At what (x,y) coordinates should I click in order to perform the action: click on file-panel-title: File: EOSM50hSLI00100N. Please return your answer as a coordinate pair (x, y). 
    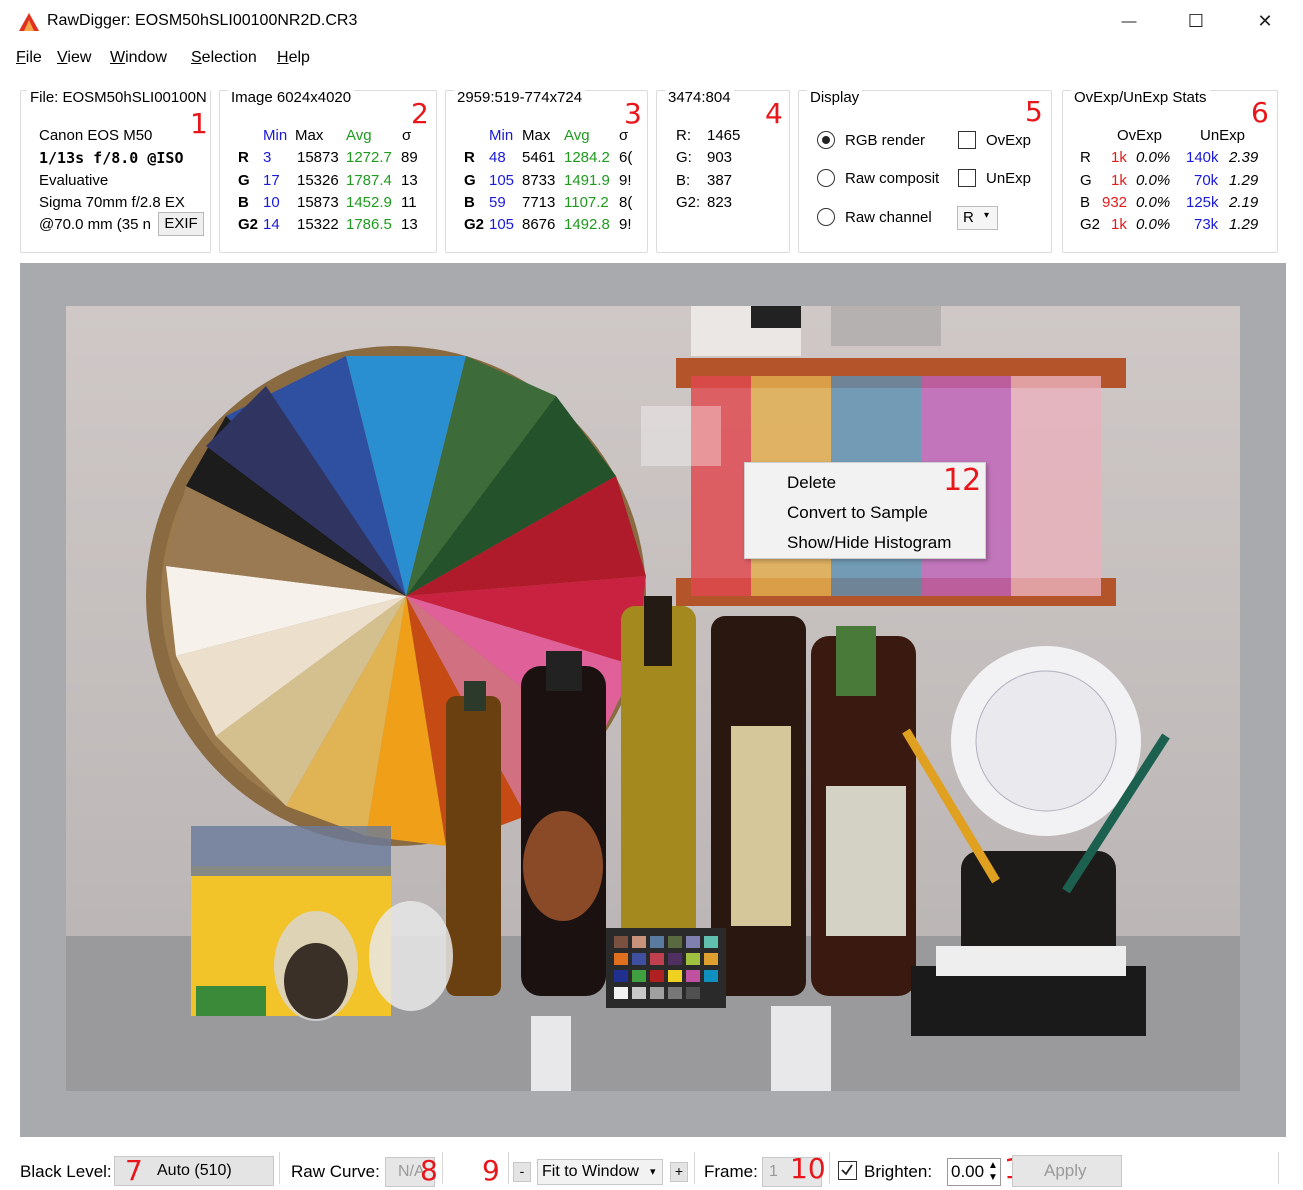
    Looking at the image, I should click on (118, 97).